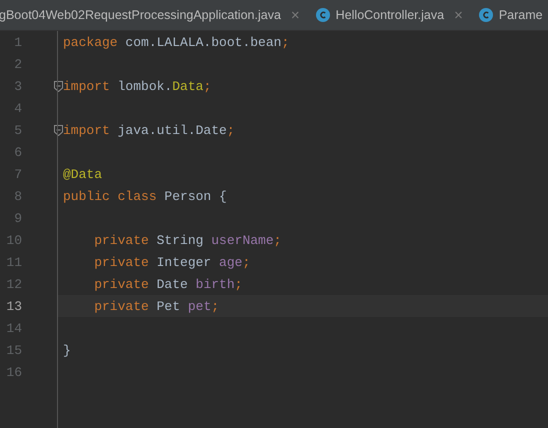 The image size is (548, 428). What do you see at coordinates (67, 350) in the screenshot?
I see `code-line: }` at bounding box center [67, 350].